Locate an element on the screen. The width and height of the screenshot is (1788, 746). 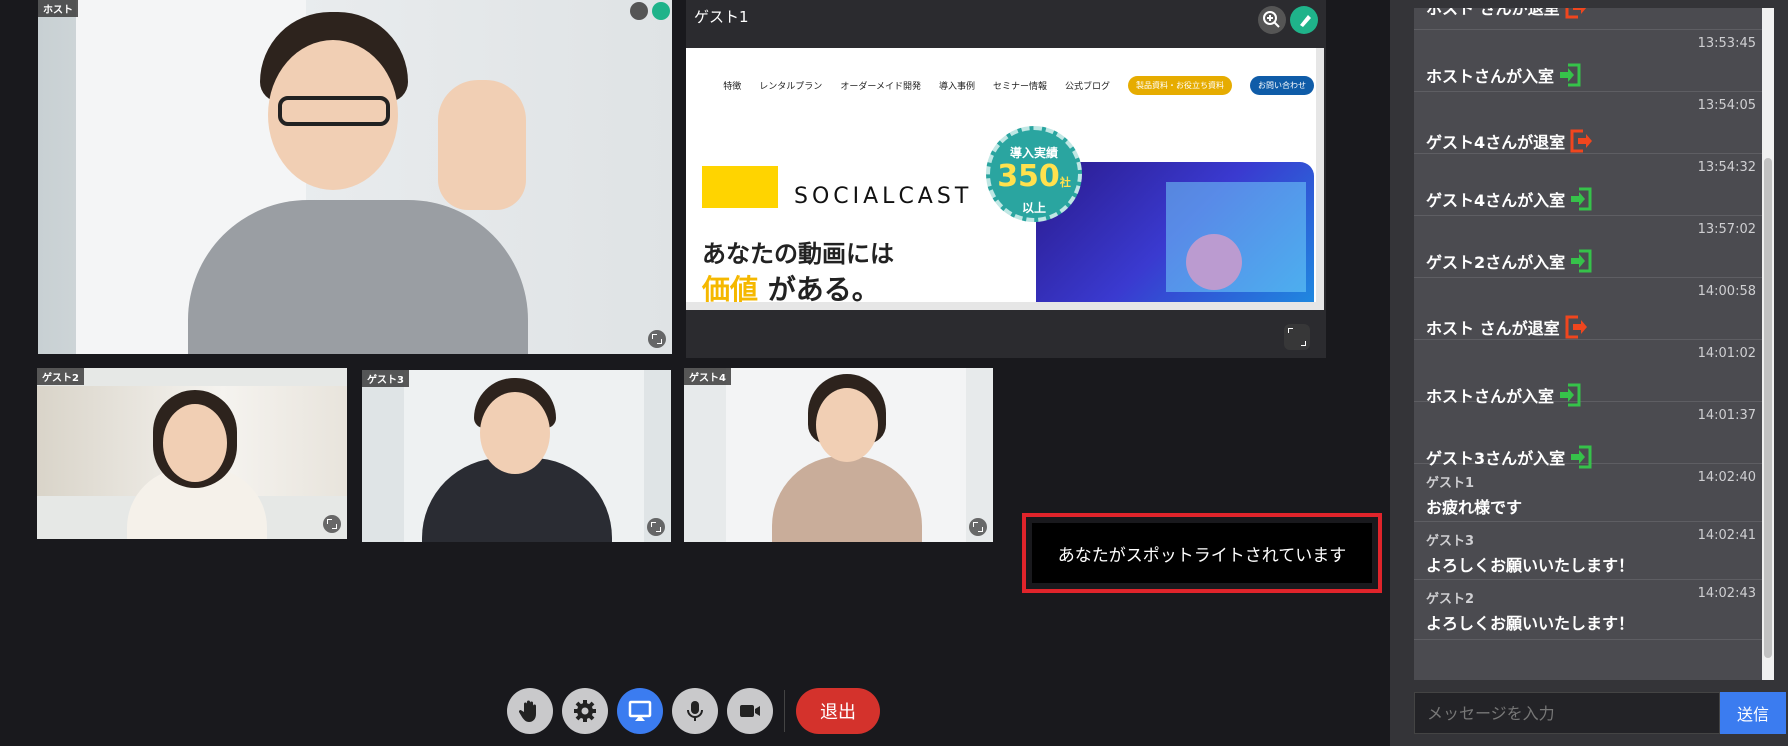
video-tile-guest2: ゲスト2 is located at coordinates (192, 453).